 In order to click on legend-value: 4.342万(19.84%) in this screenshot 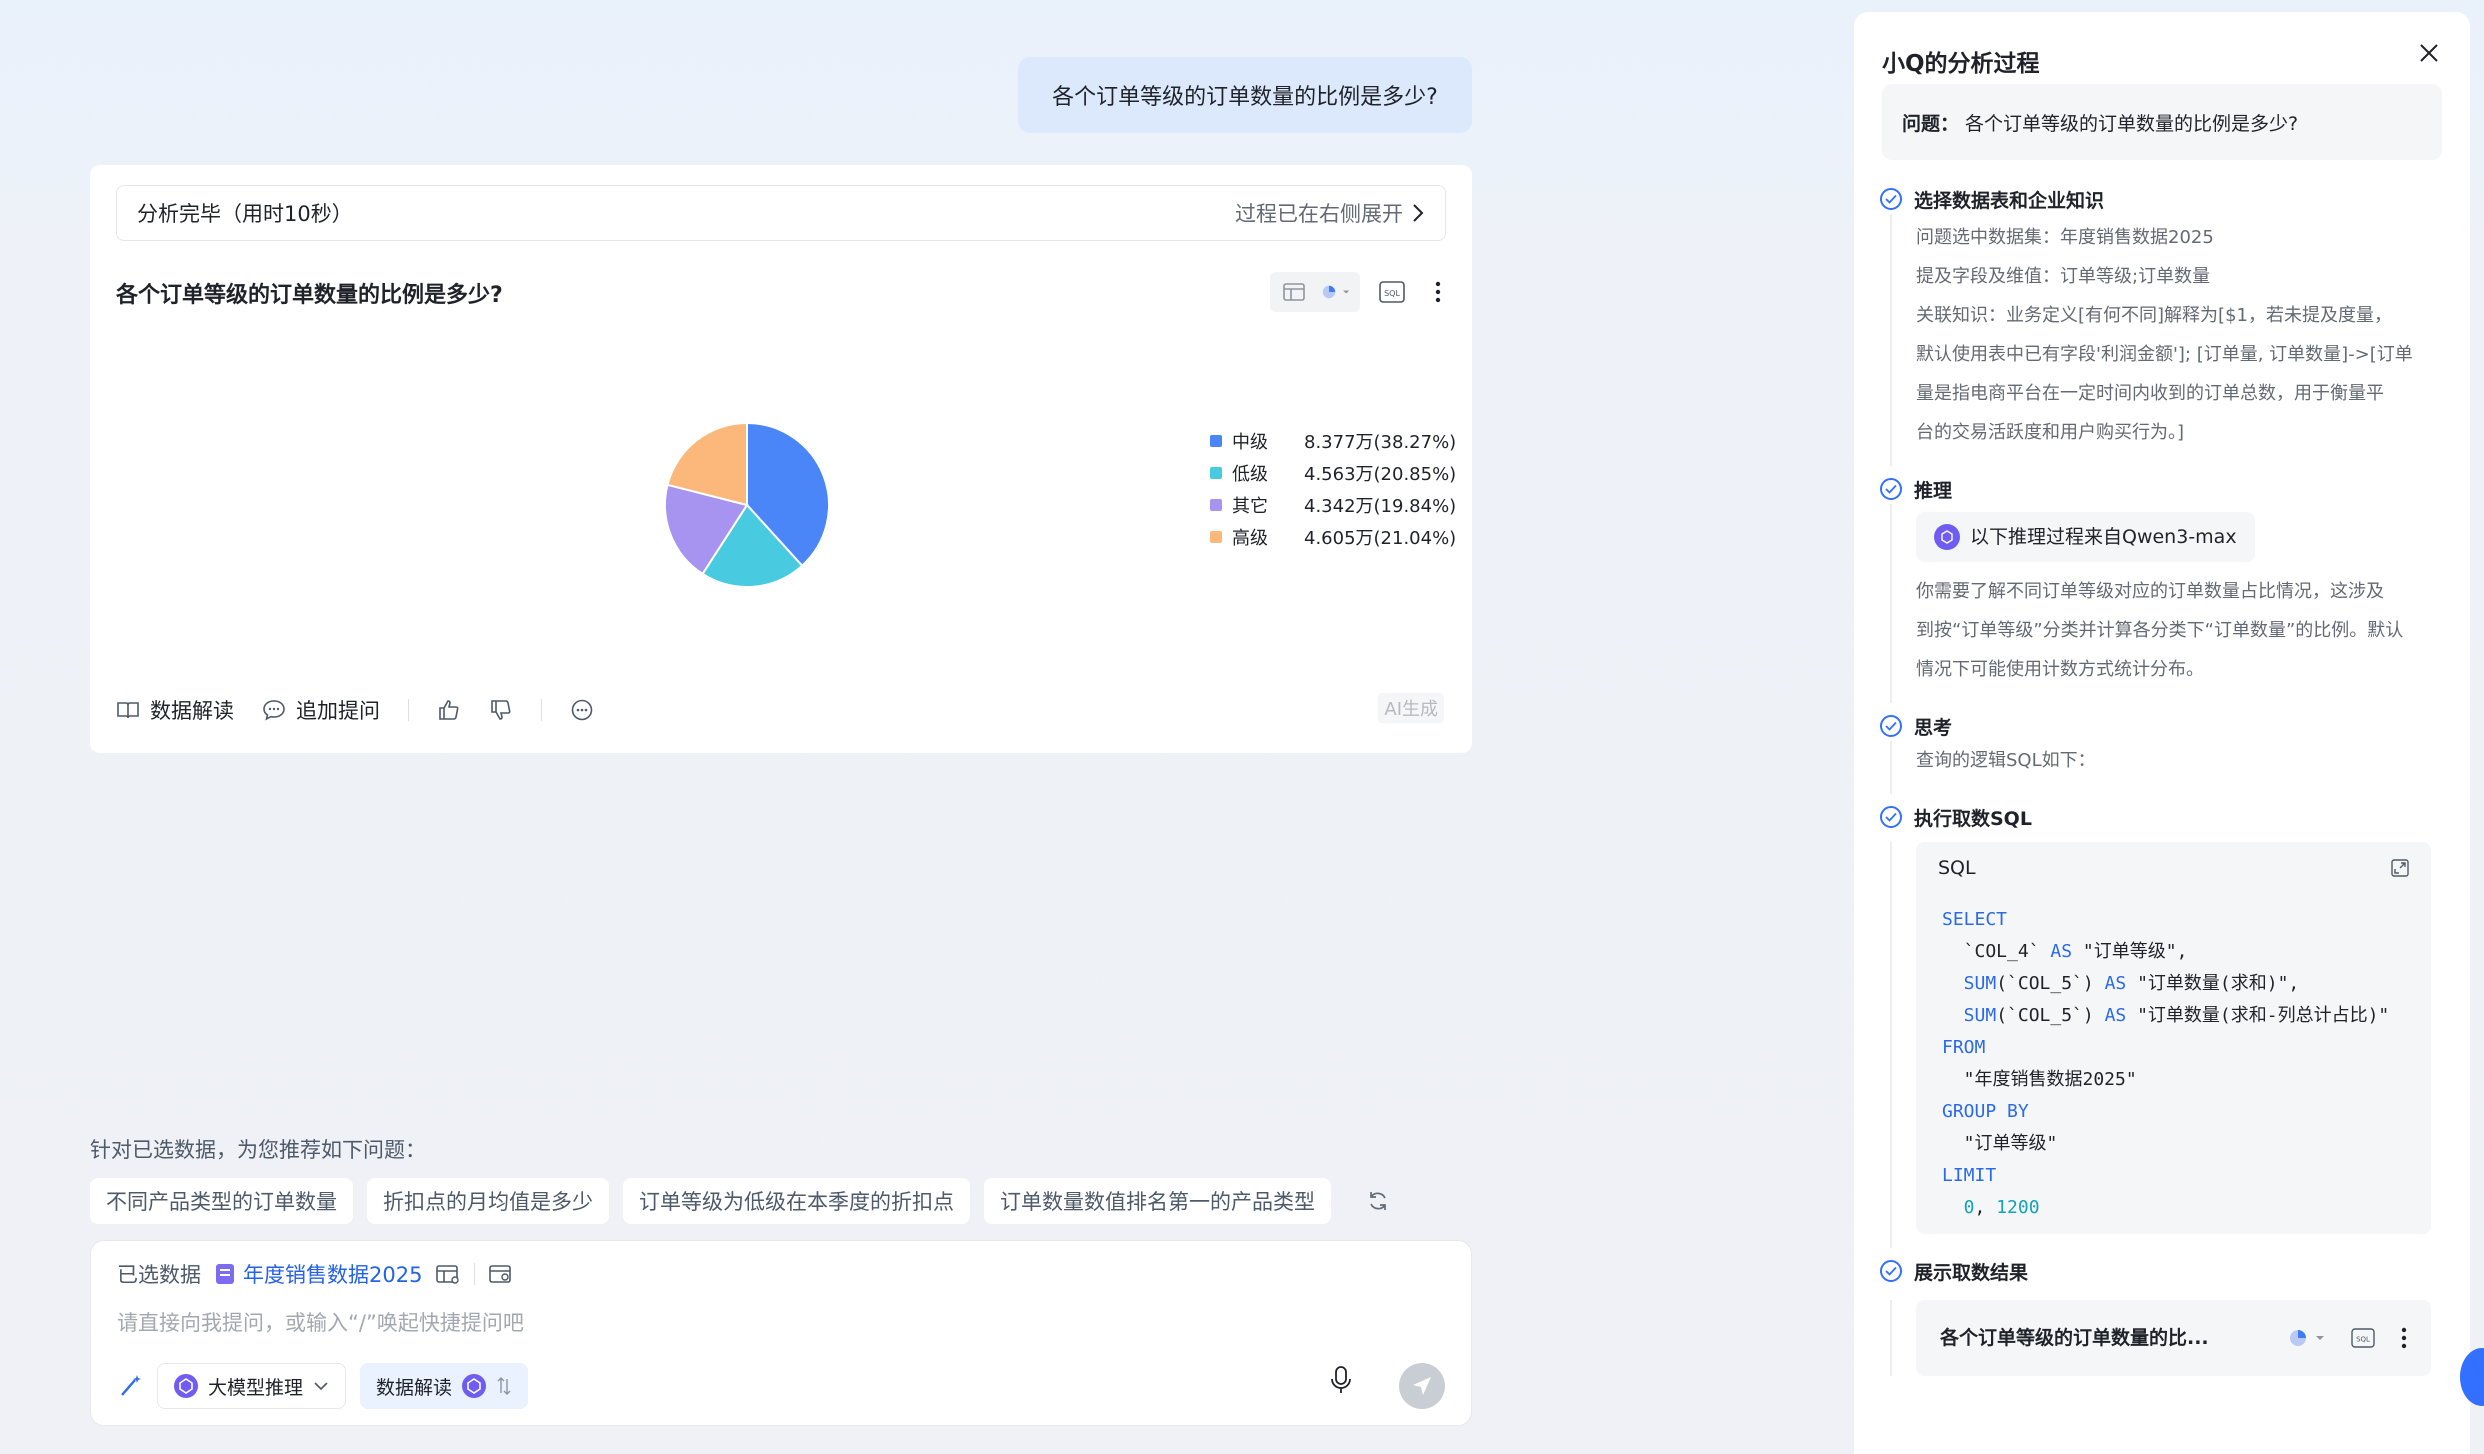, I will do `click(1380, 506)`.